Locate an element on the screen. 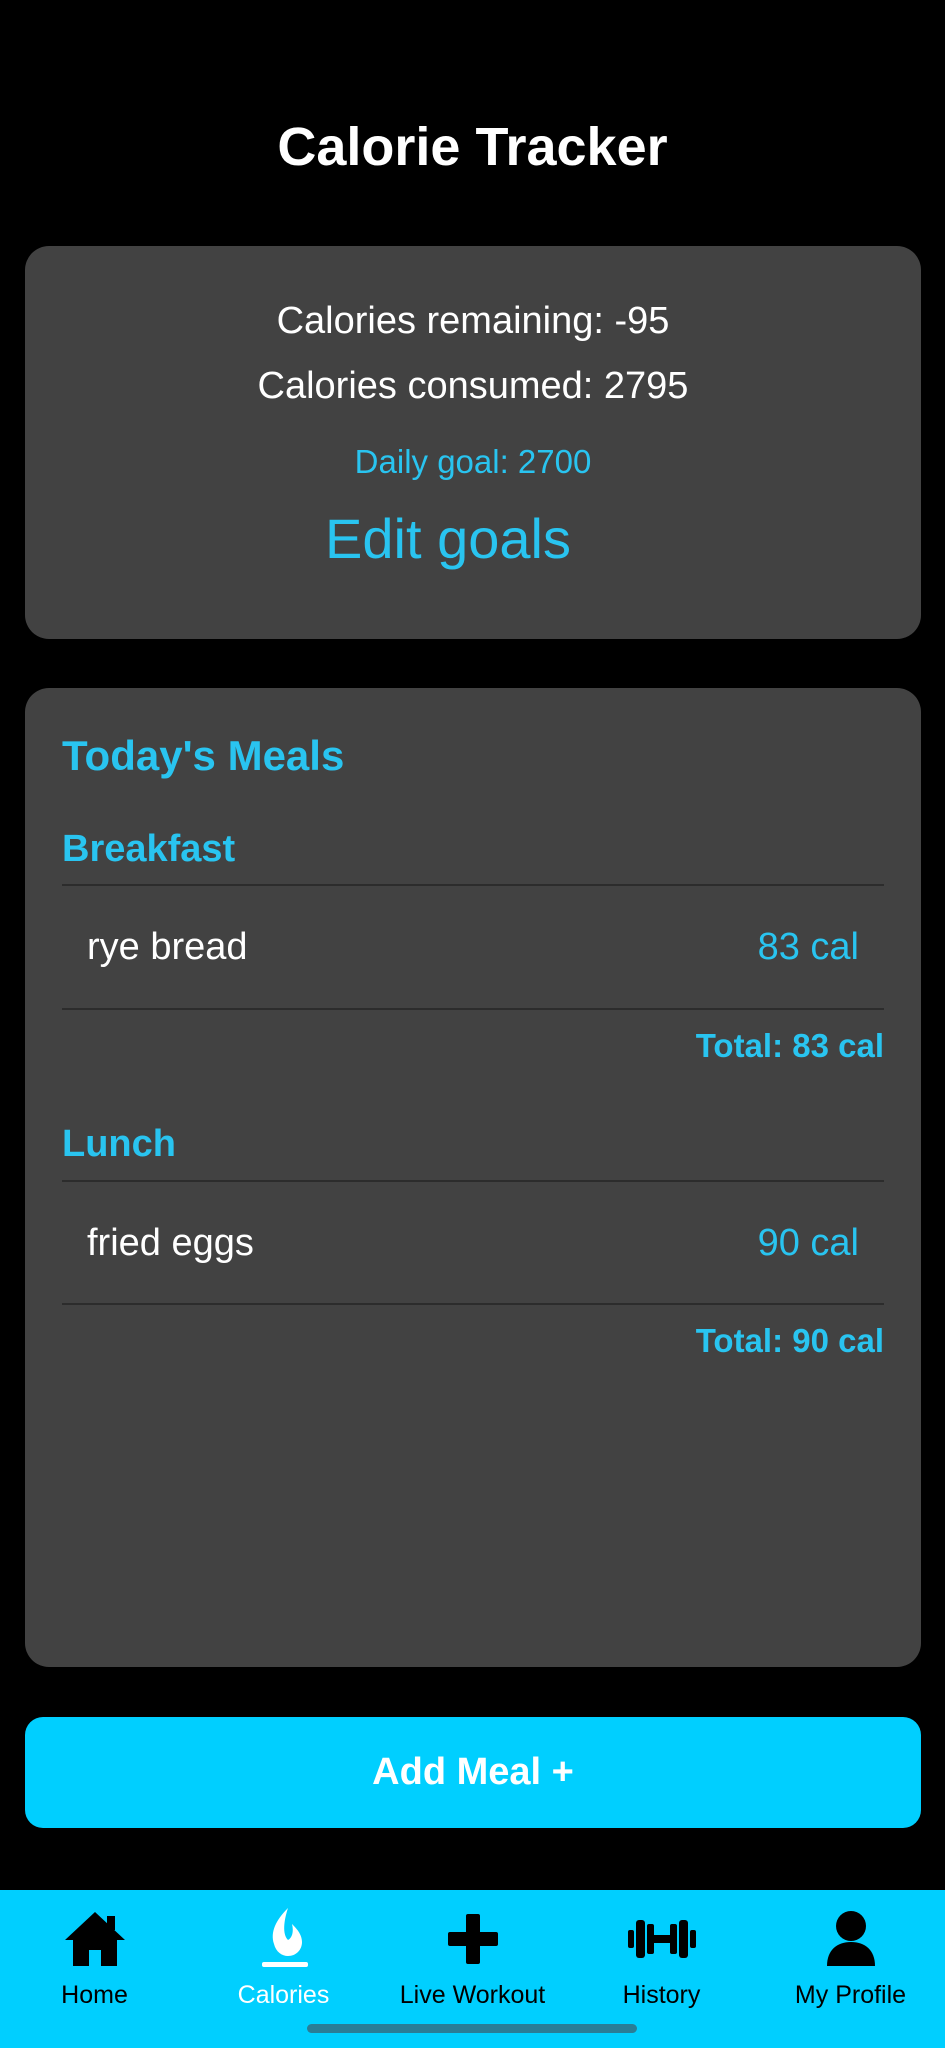 The height and width of the screenshot is (2048, 945). home-indicator is located at coordinates (472, 2028).